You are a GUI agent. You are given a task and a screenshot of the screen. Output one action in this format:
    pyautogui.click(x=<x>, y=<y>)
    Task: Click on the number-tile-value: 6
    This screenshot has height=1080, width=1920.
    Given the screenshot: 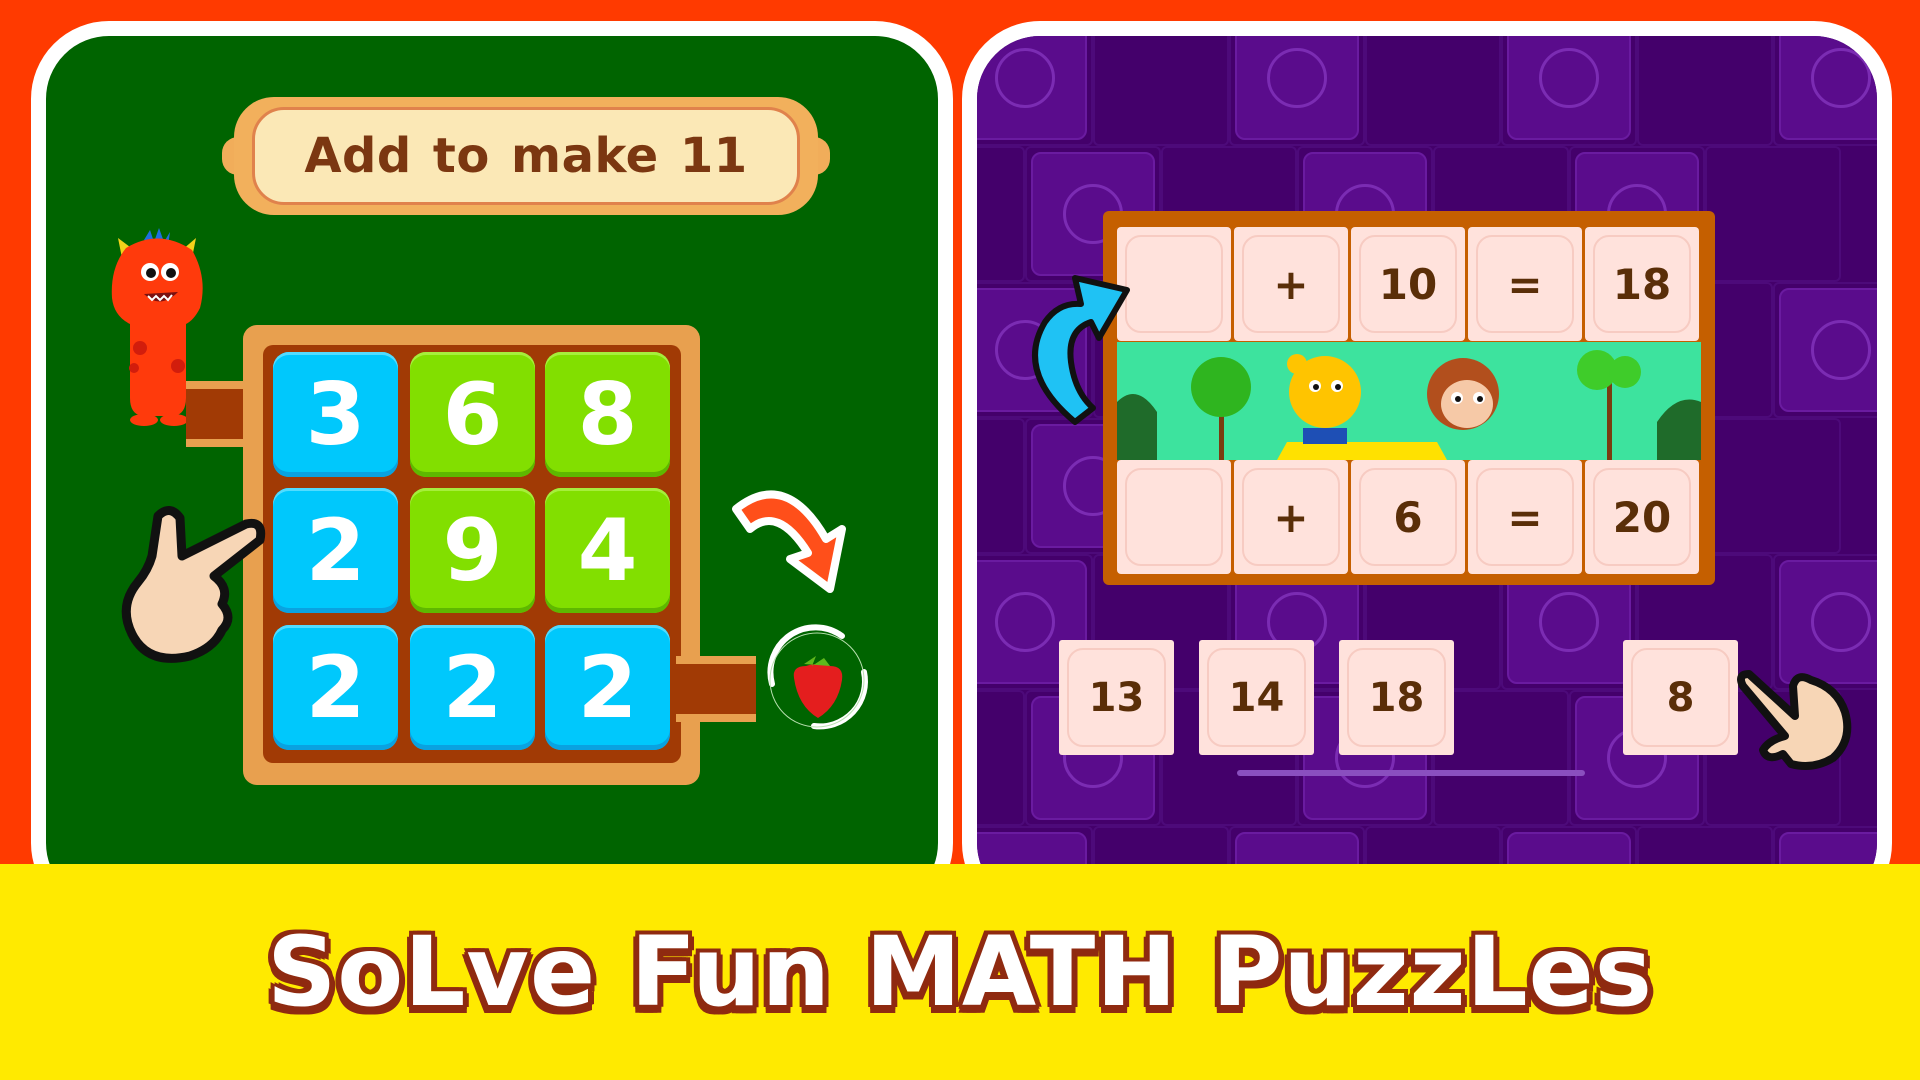 What is the action you would take?
    pyautogui.click(x=472, y=414)
    